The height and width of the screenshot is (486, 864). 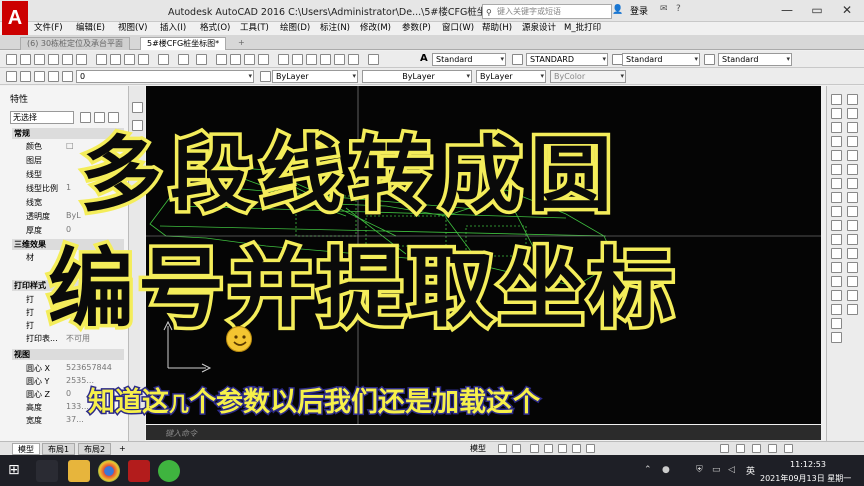 I want to click on hatch-icon, so click(x=836, y=281).